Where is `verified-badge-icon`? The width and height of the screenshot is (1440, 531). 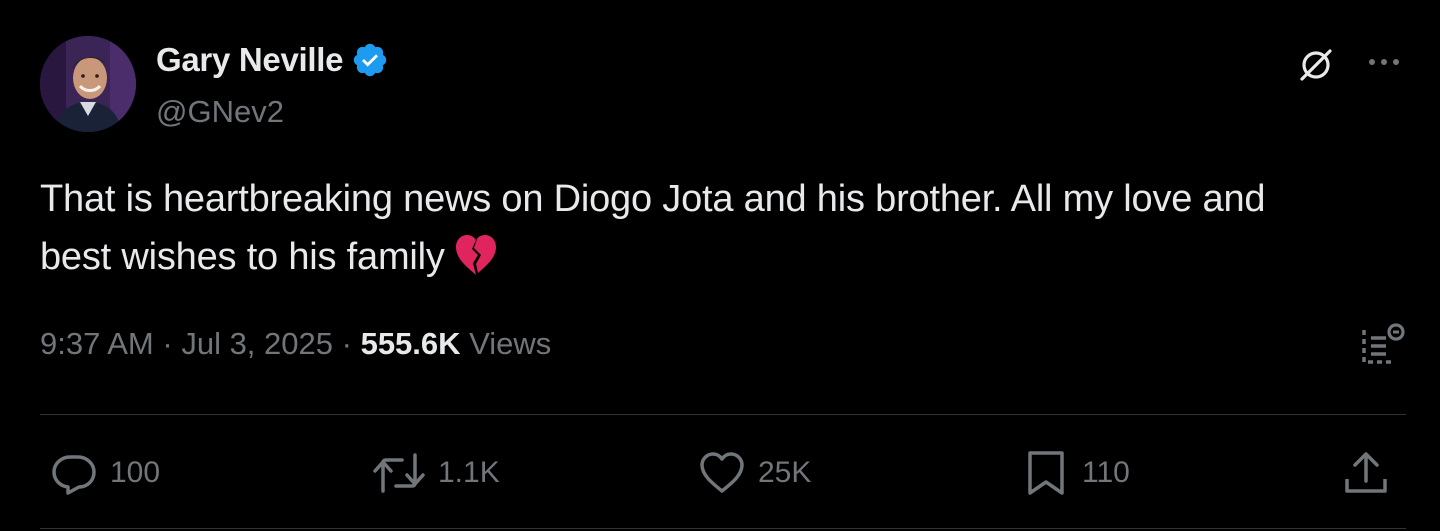 verified-badge-icon is located at coordinates (370, 60).